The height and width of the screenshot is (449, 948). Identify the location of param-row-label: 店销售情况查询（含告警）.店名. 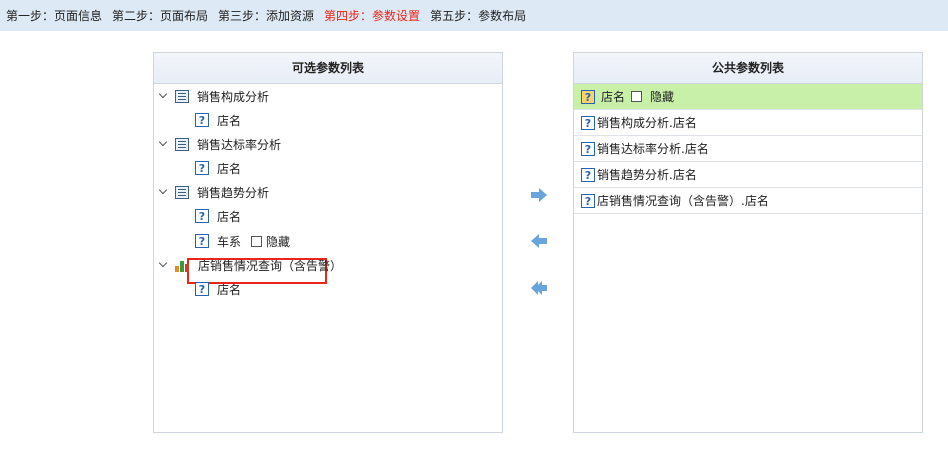
(683, 201).